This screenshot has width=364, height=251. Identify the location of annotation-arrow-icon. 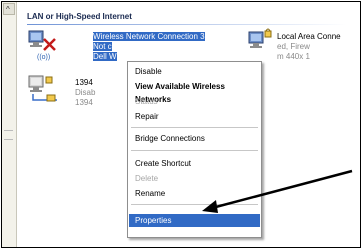
(277, 191).